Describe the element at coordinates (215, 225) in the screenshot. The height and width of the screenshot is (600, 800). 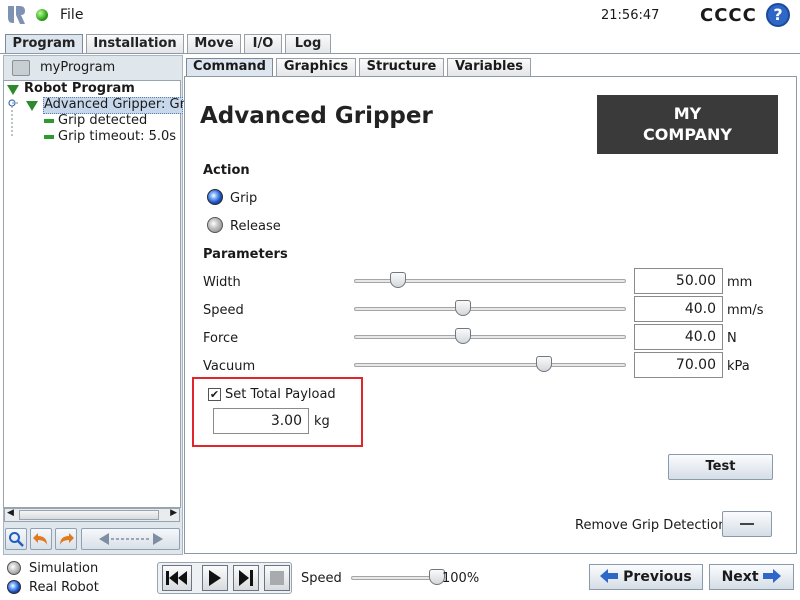
I see `release-radio` at that location.